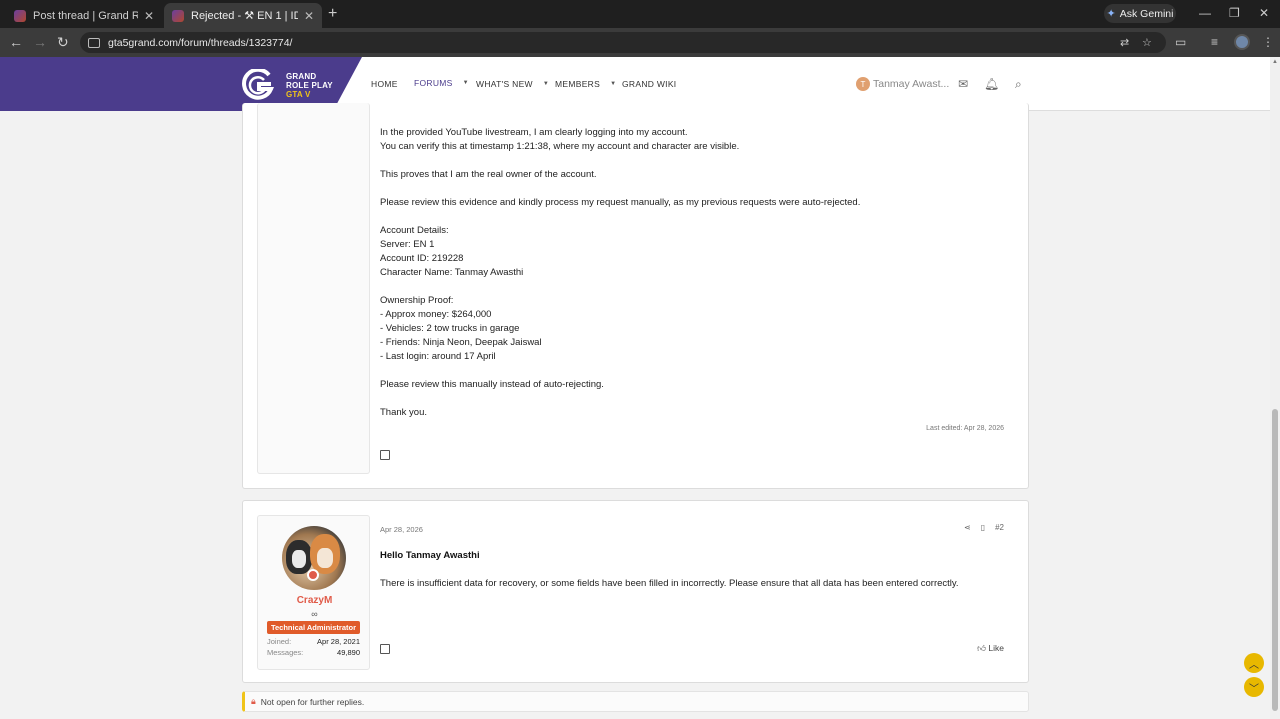  I want to click on address-bar: gta5grand.com/forum/threads/1323774/ ⇄ ☆, so click(623, 42).